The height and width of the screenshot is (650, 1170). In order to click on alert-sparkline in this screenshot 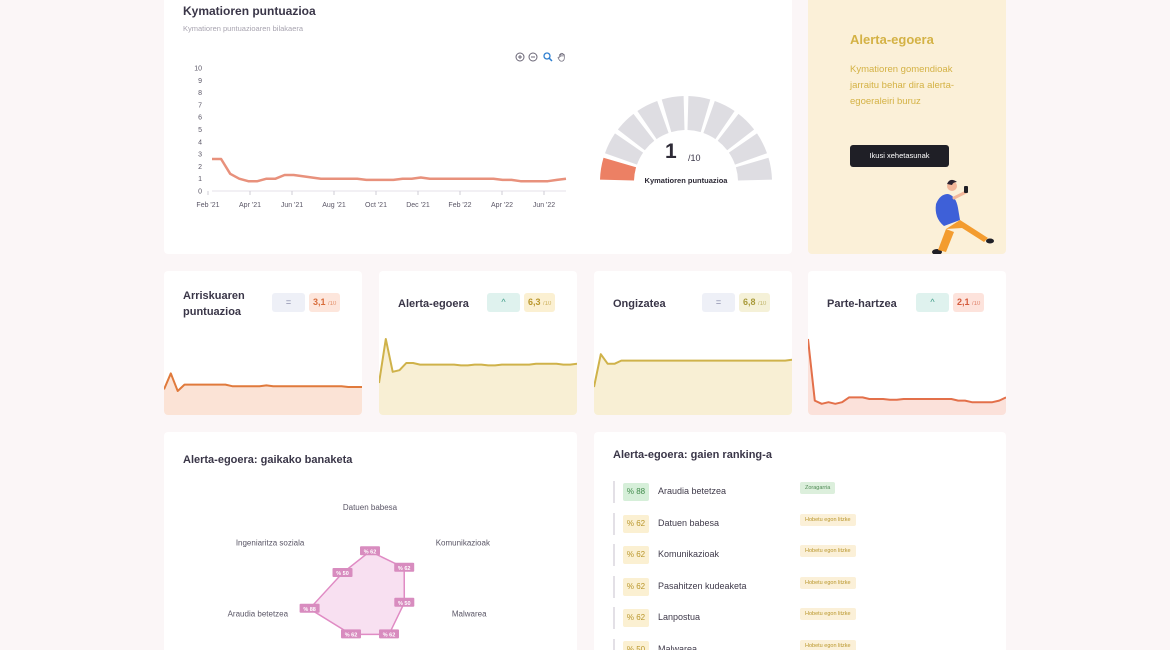, I will do `click(478, 376)`.